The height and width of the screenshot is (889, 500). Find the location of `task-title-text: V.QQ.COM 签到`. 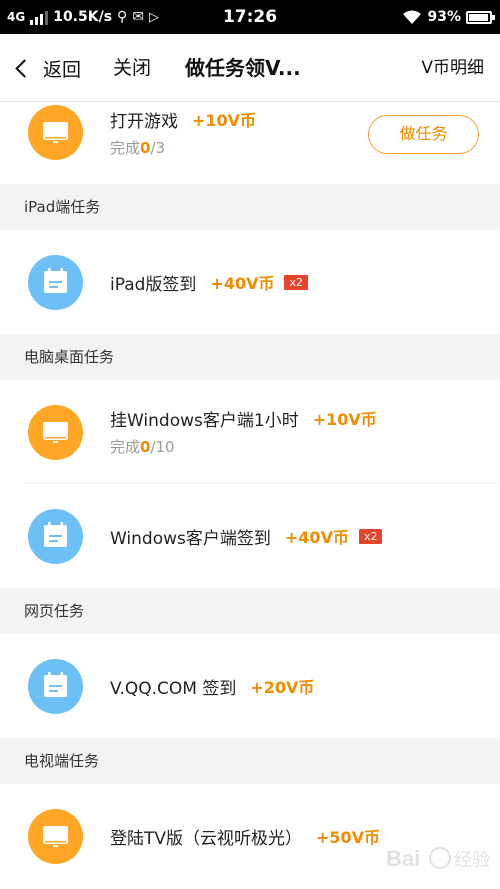

task-title-text: V.QQ.COM 签到 is located at coordinates (173, 688).